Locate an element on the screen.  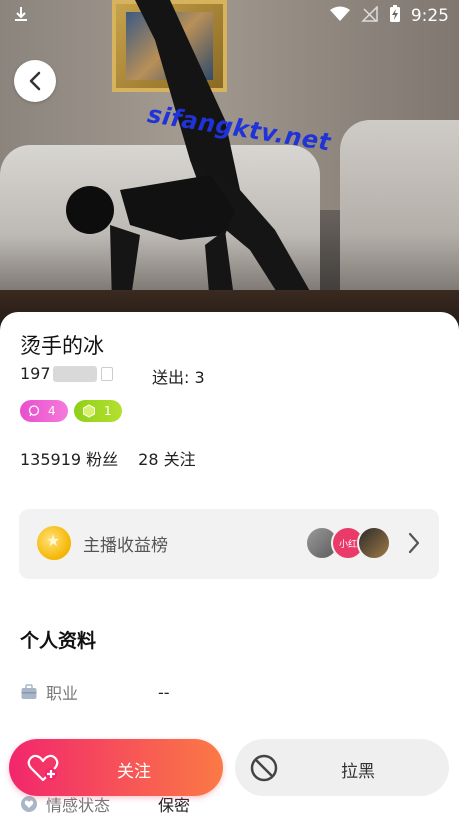
copy-icon is located at coordinates (106, 373).